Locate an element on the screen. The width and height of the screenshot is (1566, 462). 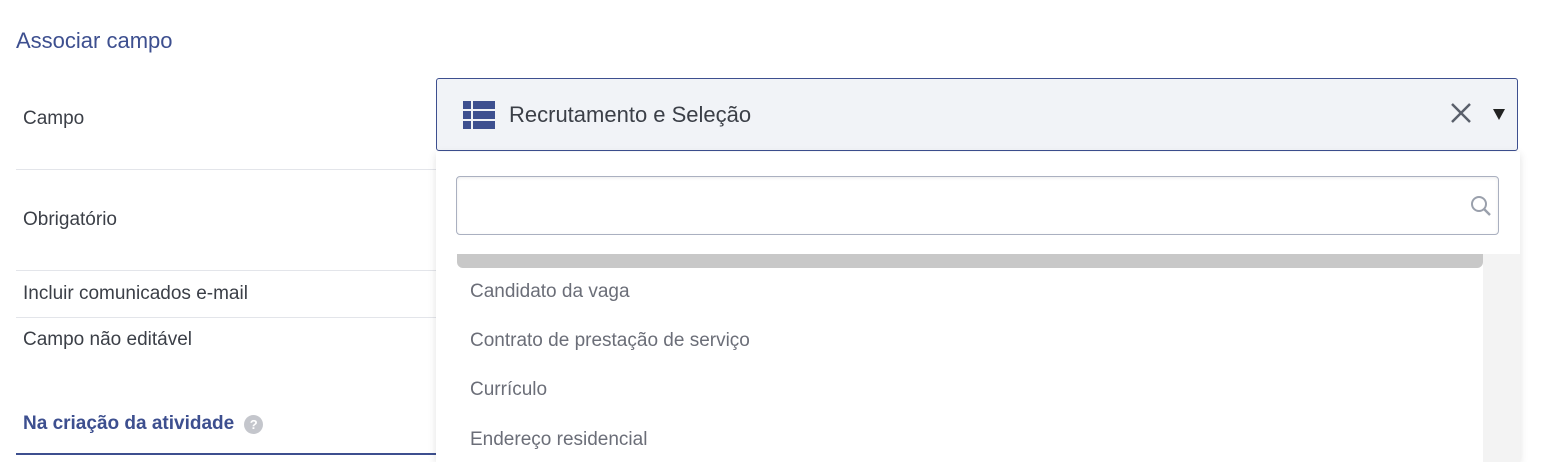
section-title: Associar campo is located at coordinates (94, 40).